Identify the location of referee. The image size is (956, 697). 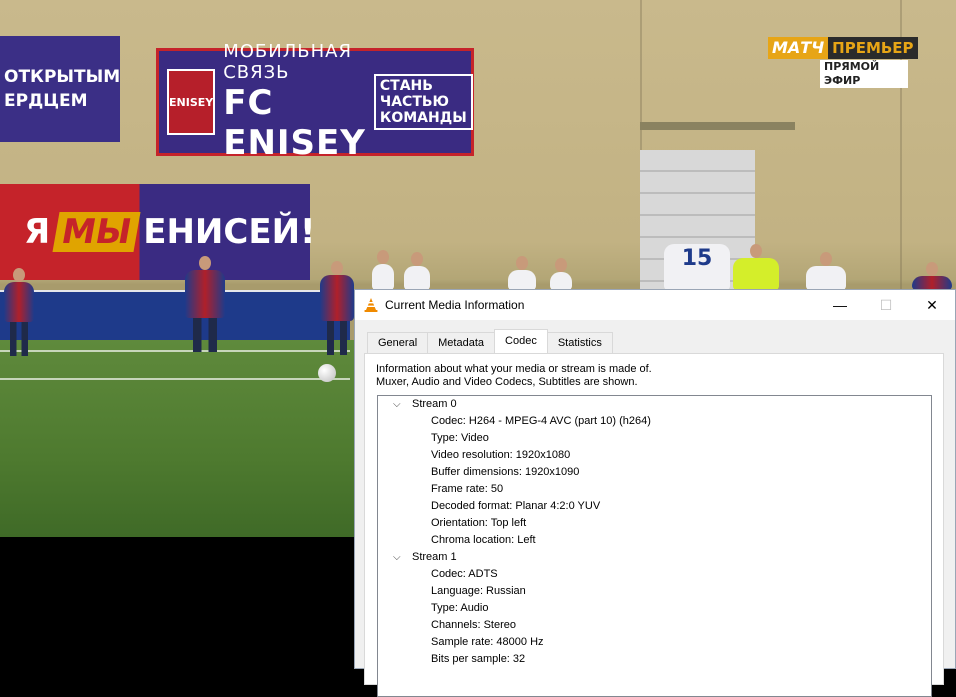
(756, 267).